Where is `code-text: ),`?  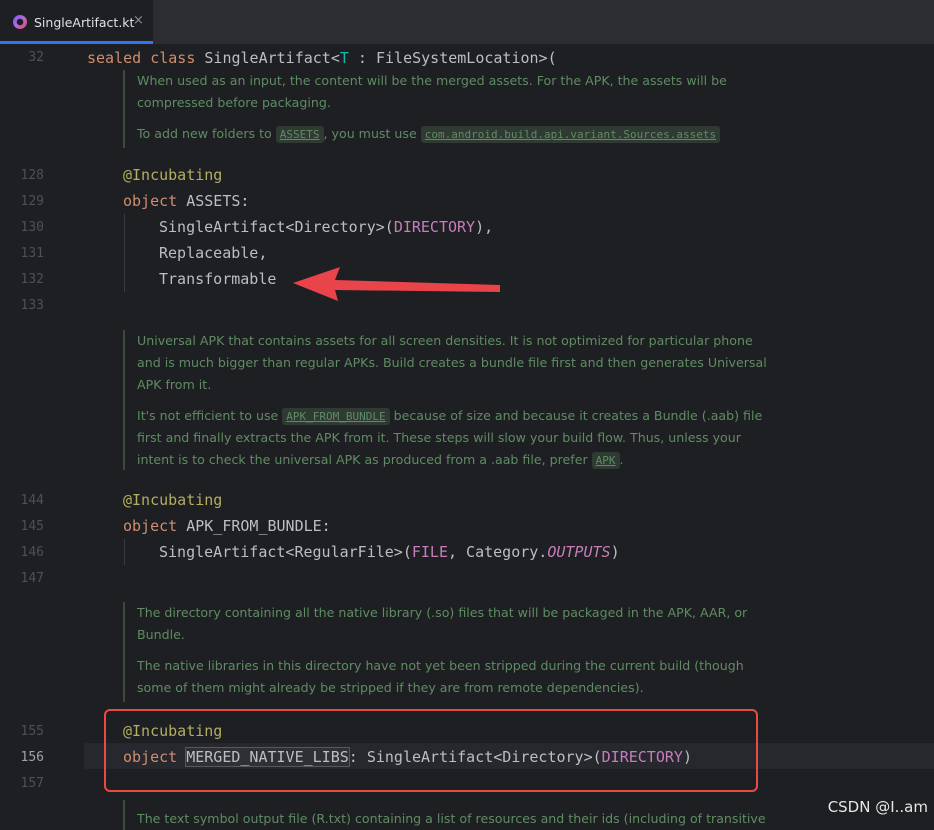
code-text: ), is located at coordinates (484, 227).